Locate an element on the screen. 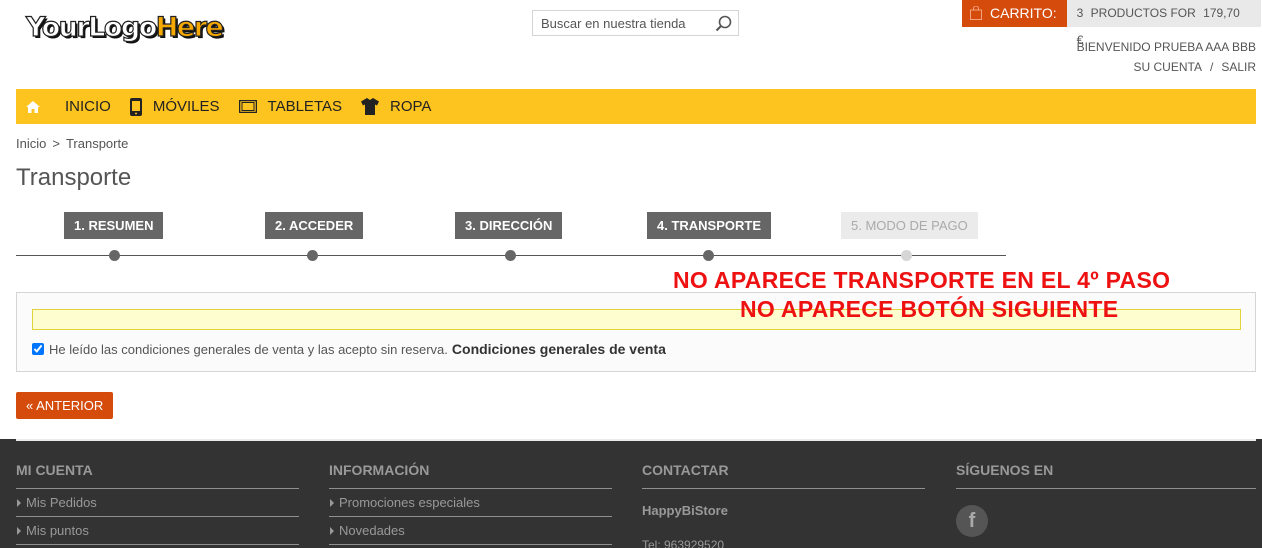  footer-link-new: Novedades is located at coordinates (470, 531).